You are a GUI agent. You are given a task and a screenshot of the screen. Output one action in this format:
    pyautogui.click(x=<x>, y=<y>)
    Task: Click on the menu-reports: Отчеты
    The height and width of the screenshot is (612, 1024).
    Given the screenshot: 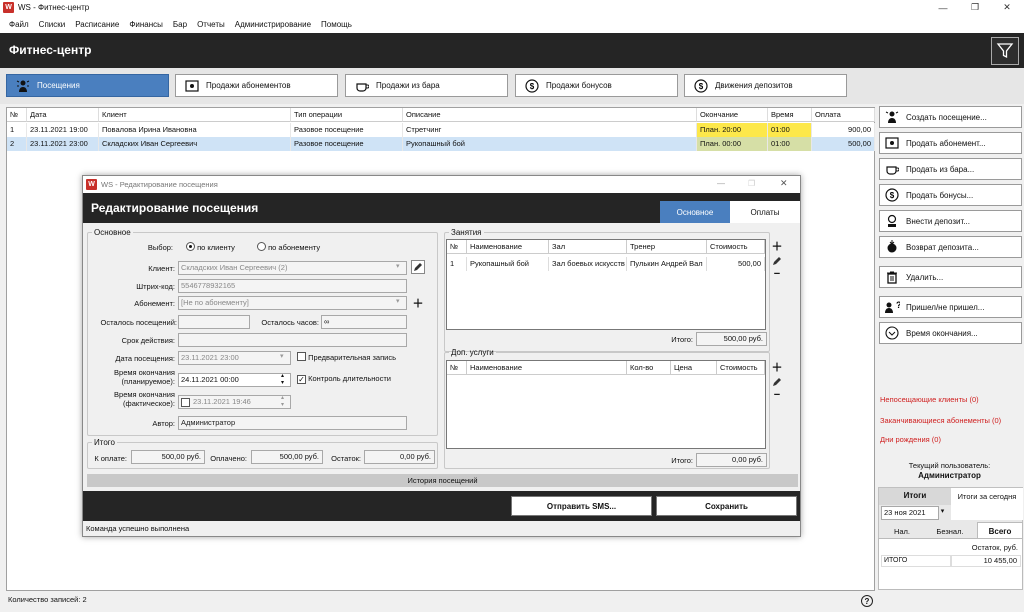 What is the action you would take?
    pyautogui.click(x=211, y=24)
    